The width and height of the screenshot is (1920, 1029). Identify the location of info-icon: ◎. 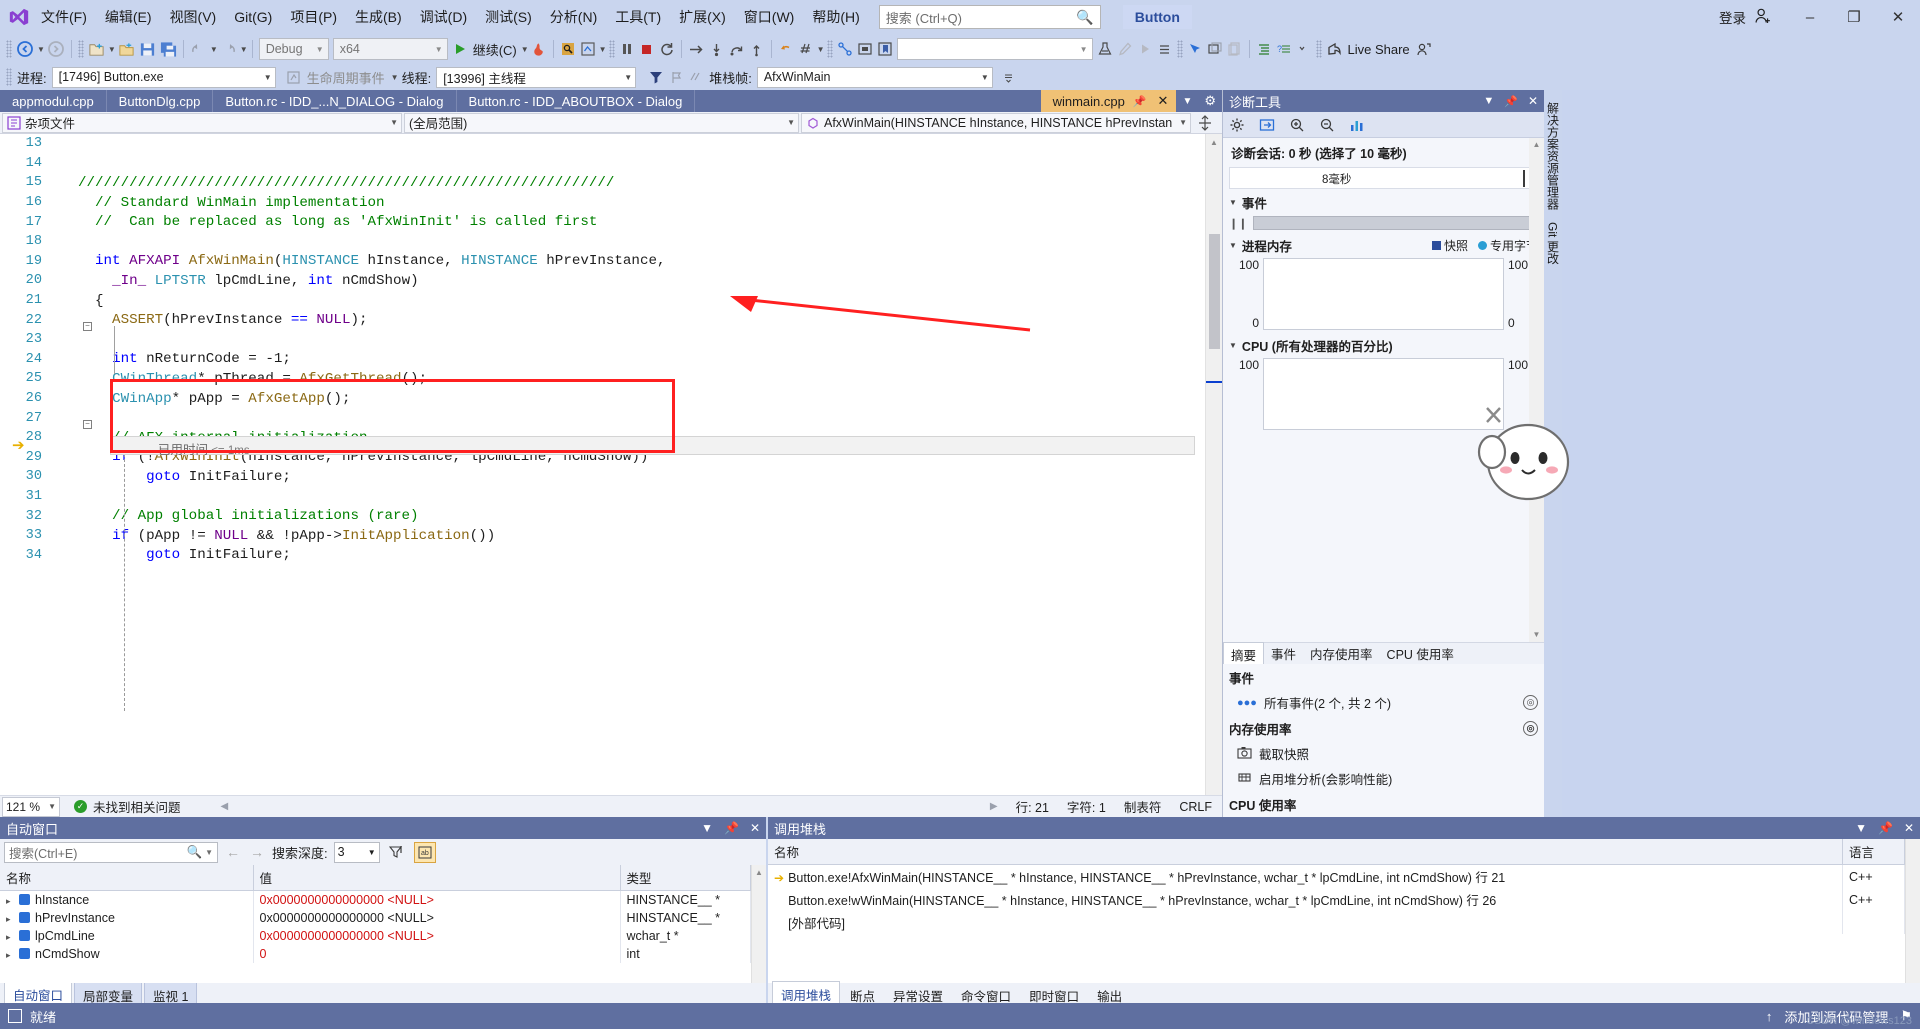
(1530, 728).